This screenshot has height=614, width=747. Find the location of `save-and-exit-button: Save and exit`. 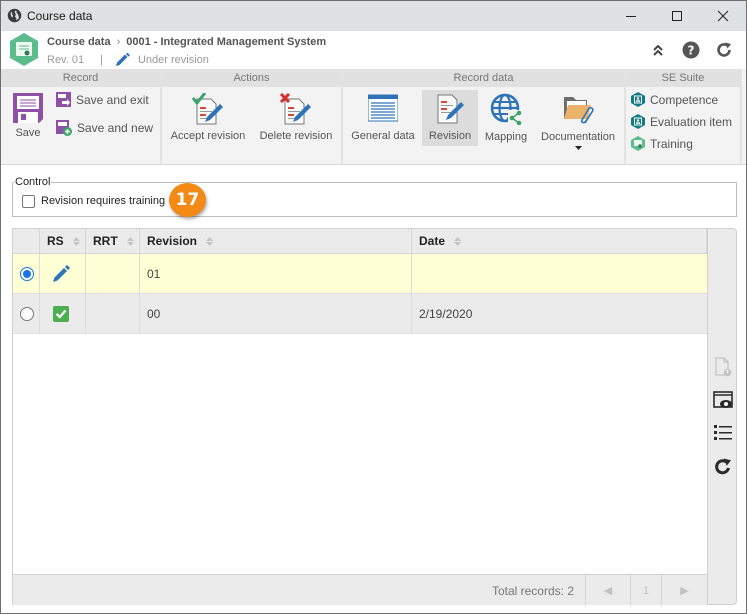

save-and-exit-button: Save and exit is located at coordinates (102, 99).